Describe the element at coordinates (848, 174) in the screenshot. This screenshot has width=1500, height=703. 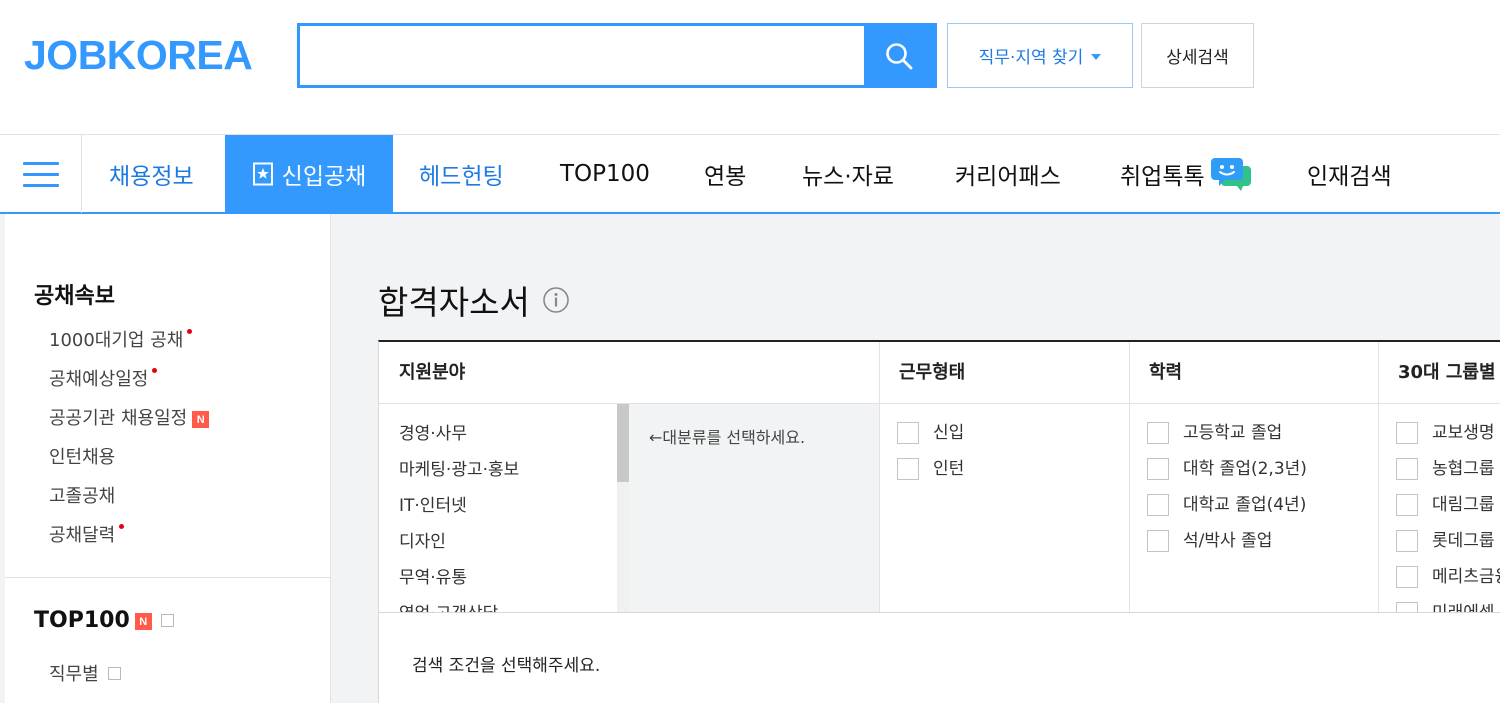
I see `nav-item-news: 뉴스·자료` at that location.